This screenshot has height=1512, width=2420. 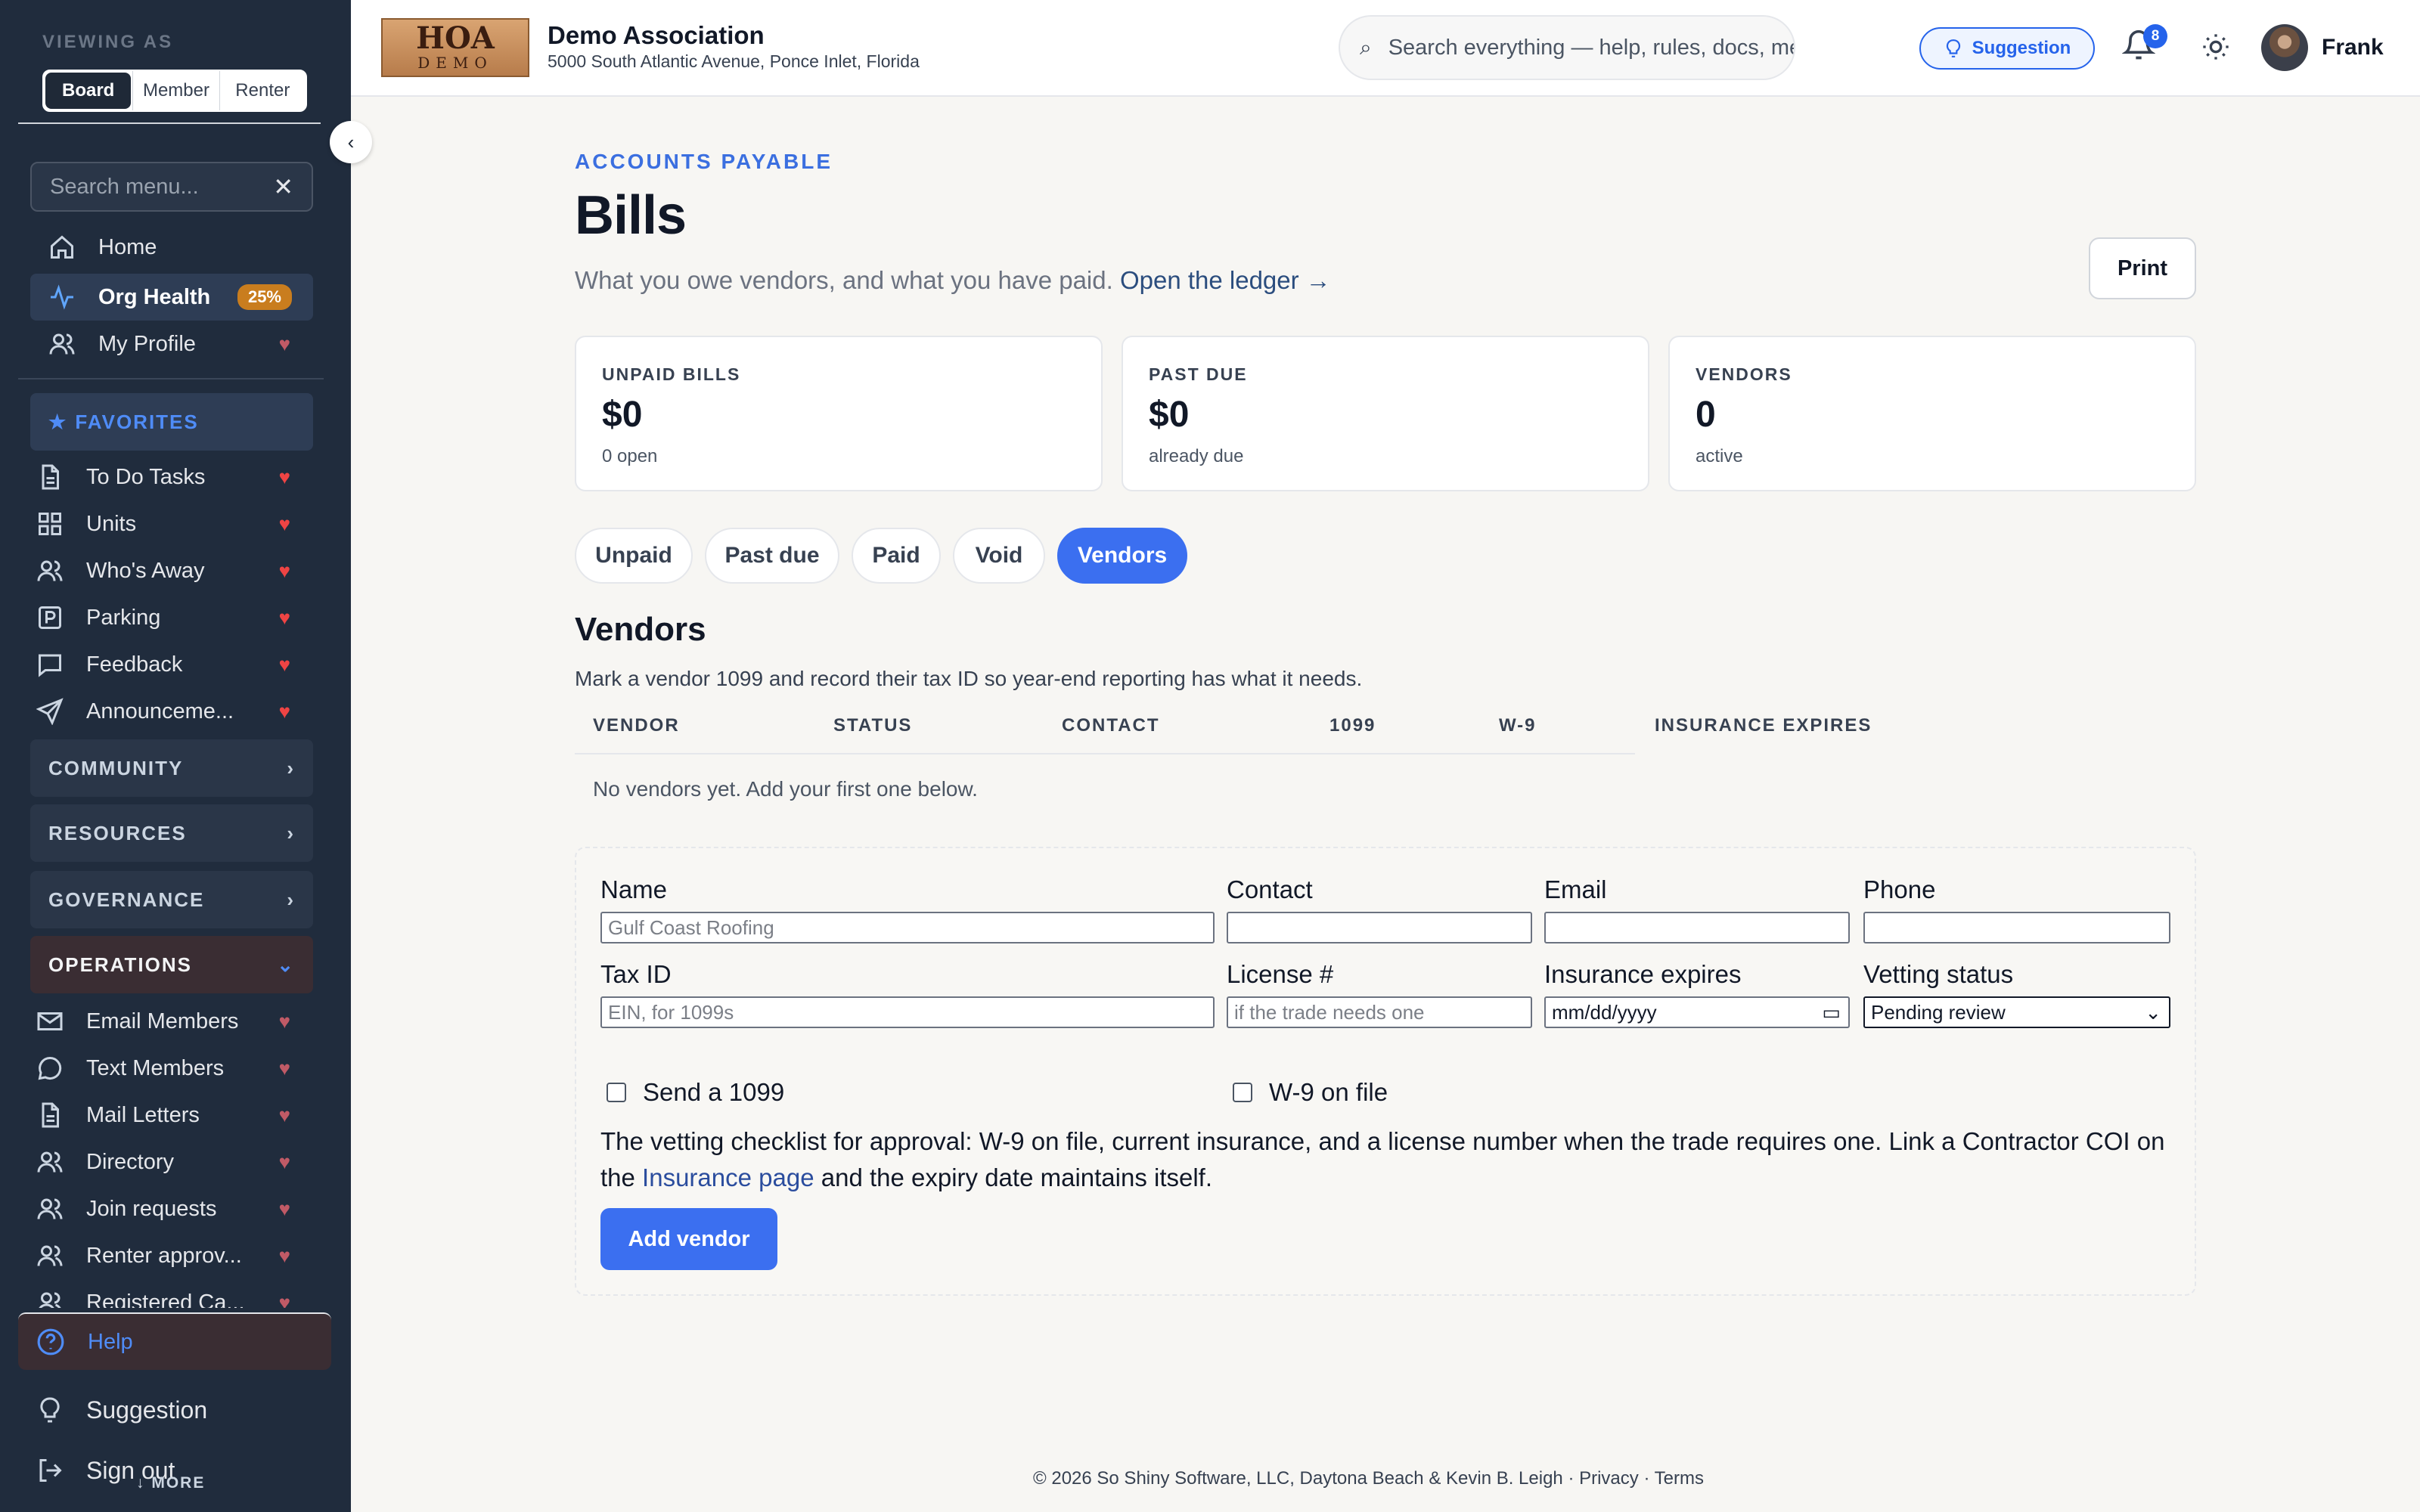 What do you see at coordinates (88, 91) in the screenshot?
I see `role-board-button: Board` at bounding box center [88, 91].